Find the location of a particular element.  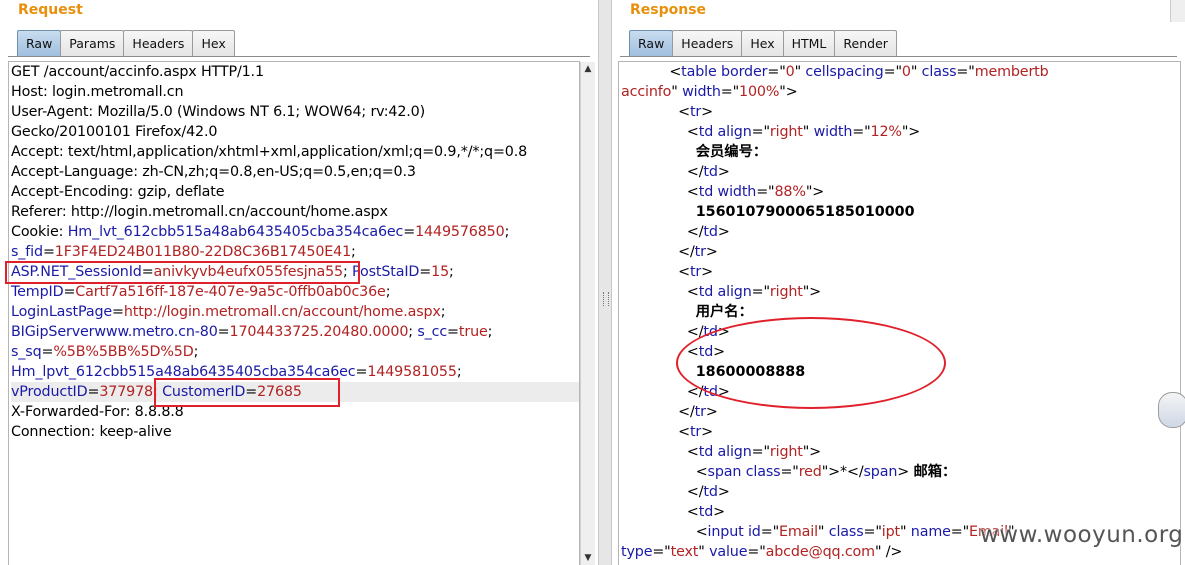

response-tabs: Raw Headers Hex HTML Render is located at coordinates (763, 43).